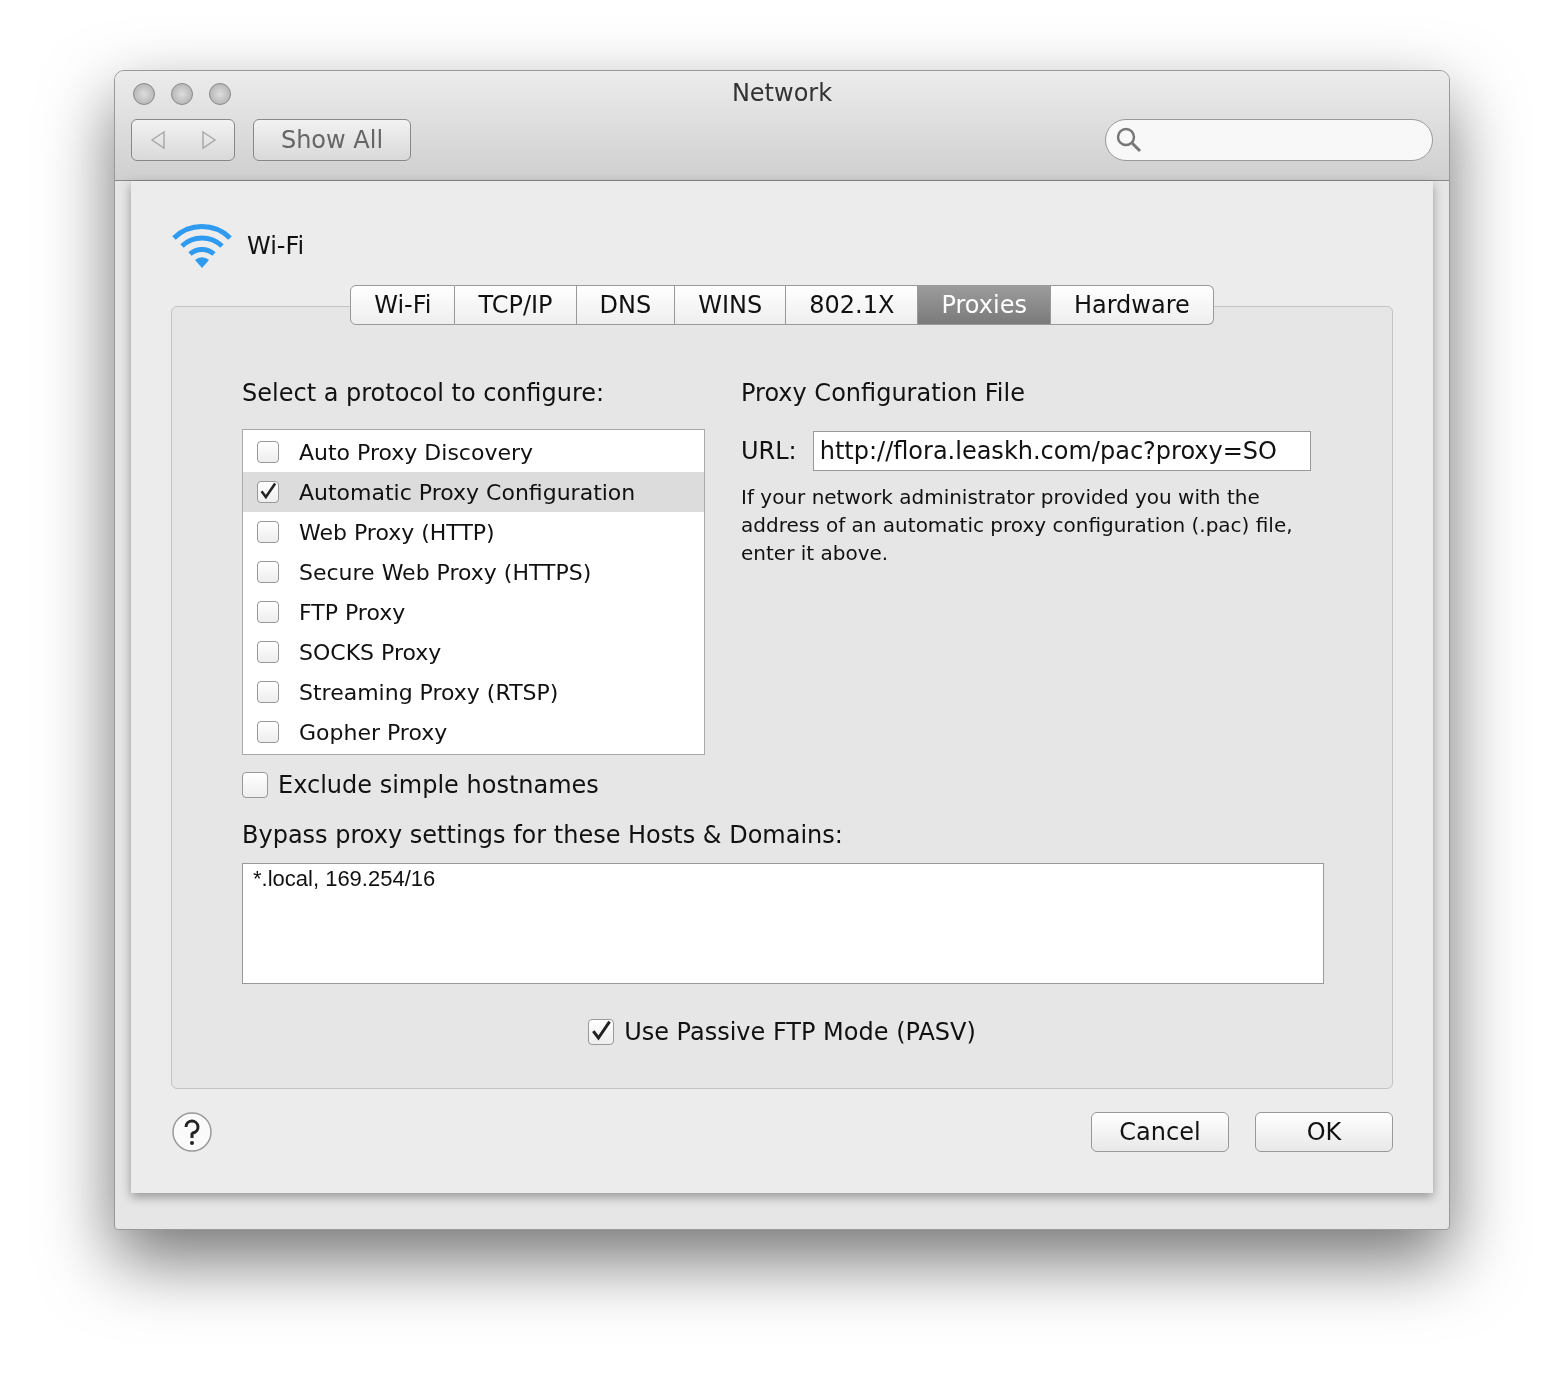 This screenshot has width=1564, height=1388. I want to click on protocol-name: FTP Proxy, so click(352, 612).